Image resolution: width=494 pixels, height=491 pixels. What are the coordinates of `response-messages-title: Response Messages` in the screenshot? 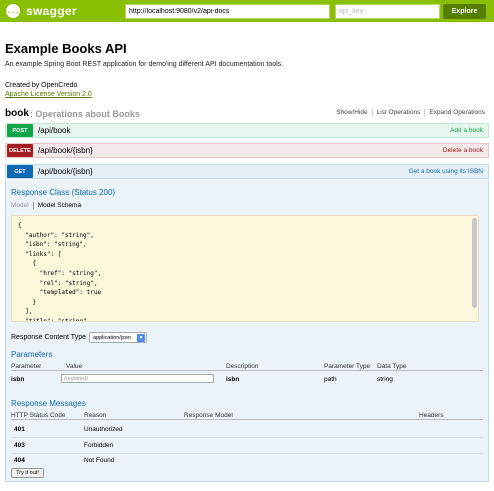 It's located at (48, 403).